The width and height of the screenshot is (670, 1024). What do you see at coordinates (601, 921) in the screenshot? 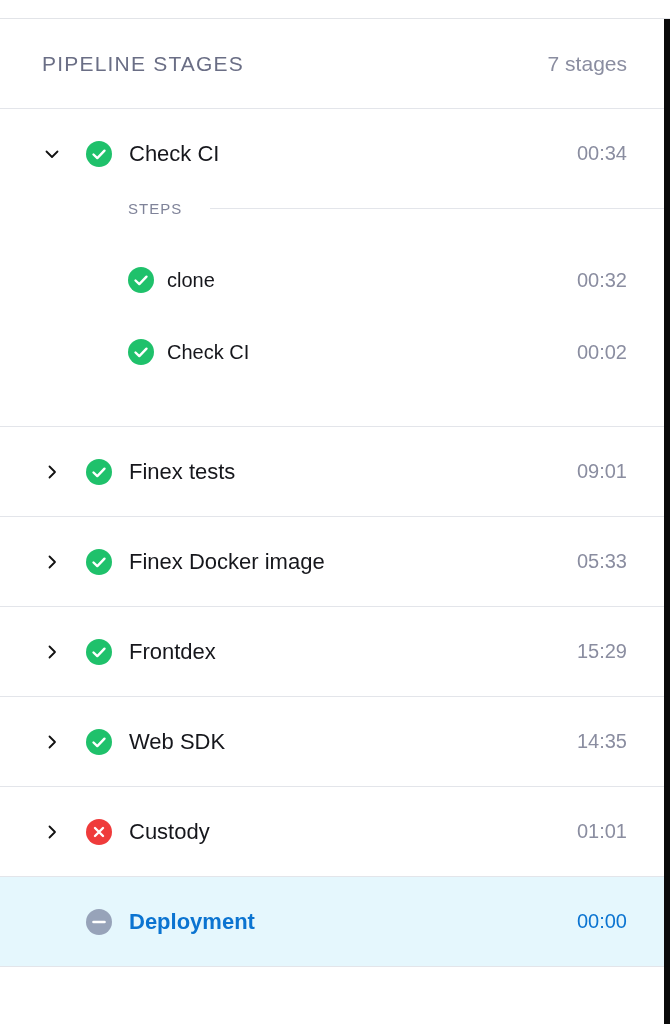
I see `stage-duration: 00:00` at bounding box center [601, 921].